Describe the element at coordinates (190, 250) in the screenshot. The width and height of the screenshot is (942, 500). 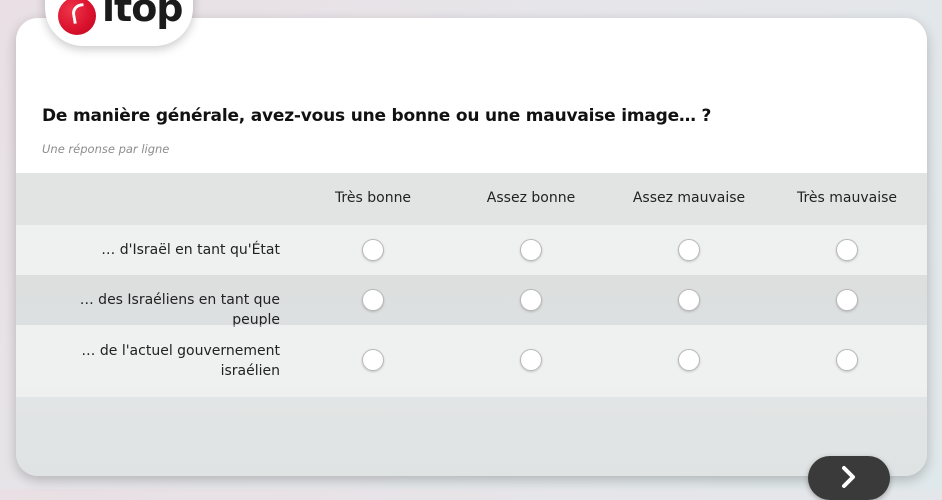
I see `row-label: … d'Israël en tant qu'État` at that location.